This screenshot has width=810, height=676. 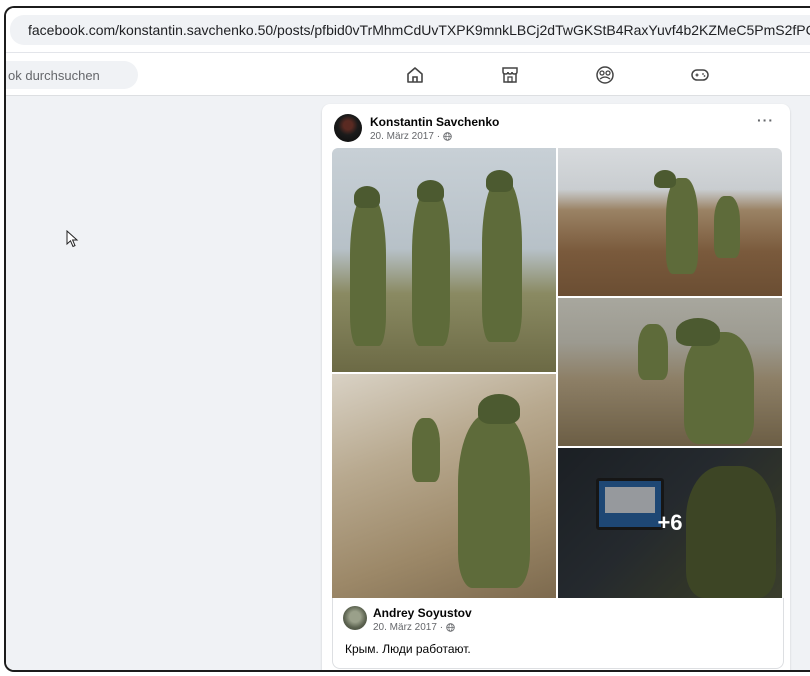 I want to click on post-meta: 20. März 2017 ·, so click(x=411, y=136).